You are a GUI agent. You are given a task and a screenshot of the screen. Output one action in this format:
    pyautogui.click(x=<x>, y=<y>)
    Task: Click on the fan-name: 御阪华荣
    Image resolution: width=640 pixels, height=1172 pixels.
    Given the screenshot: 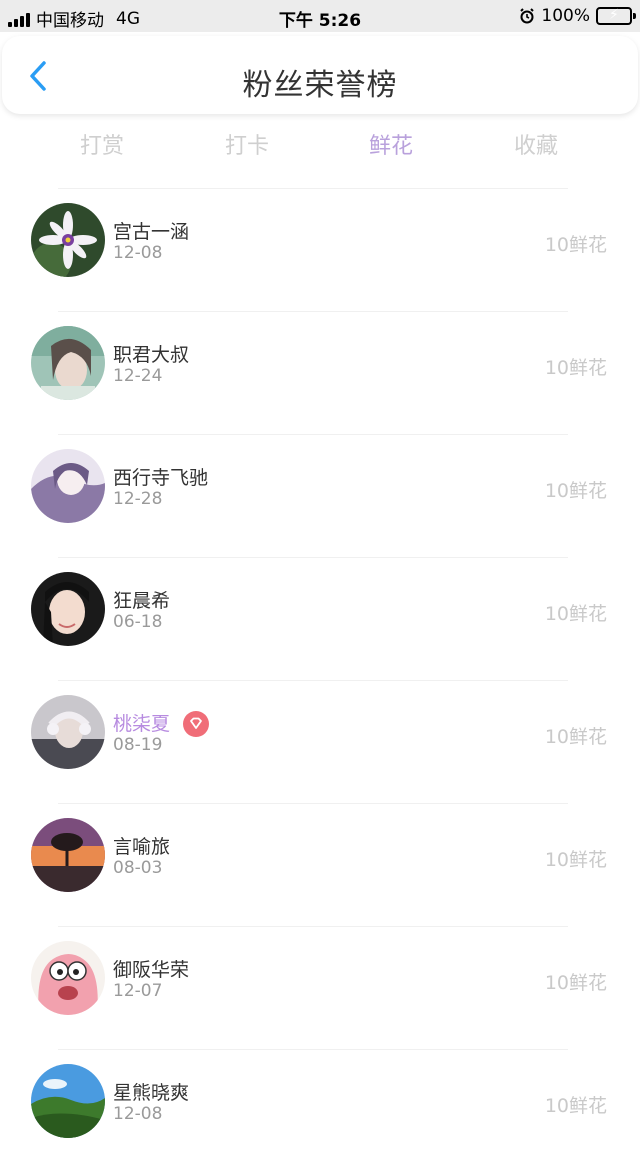 What is the action you would take?
    pyautogui.click(x=151, y=970)
    